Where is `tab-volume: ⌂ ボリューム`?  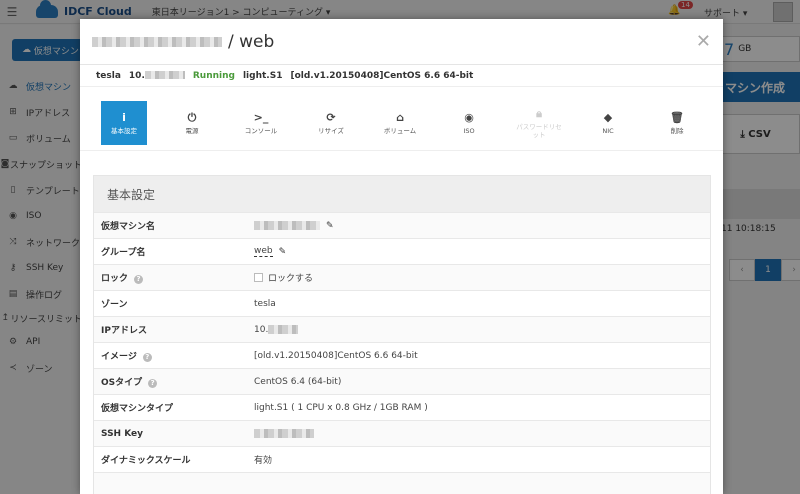
tab-volume: ⌂ ボリューム is located at coordinates (400, 123).